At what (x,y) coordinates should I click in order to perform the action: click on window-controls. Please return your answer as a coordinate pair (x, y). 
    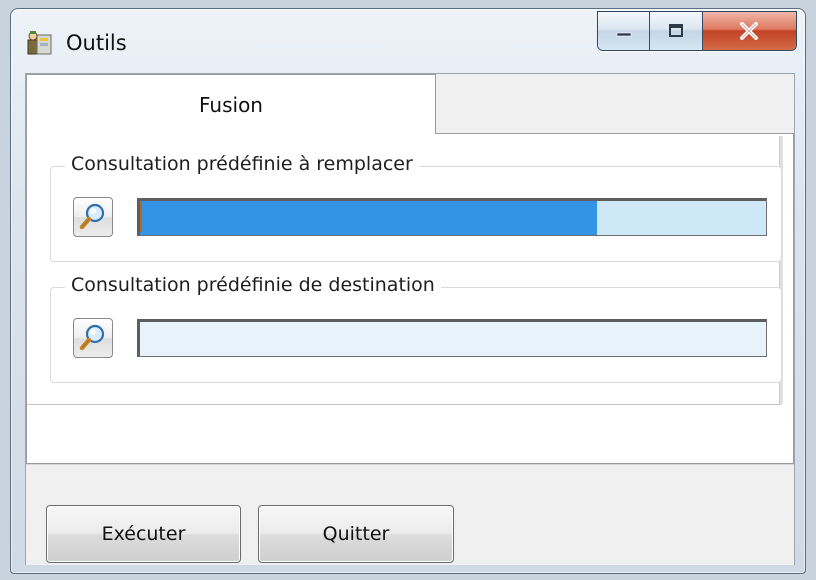
    Looking at the image, I should click on (697, 31).